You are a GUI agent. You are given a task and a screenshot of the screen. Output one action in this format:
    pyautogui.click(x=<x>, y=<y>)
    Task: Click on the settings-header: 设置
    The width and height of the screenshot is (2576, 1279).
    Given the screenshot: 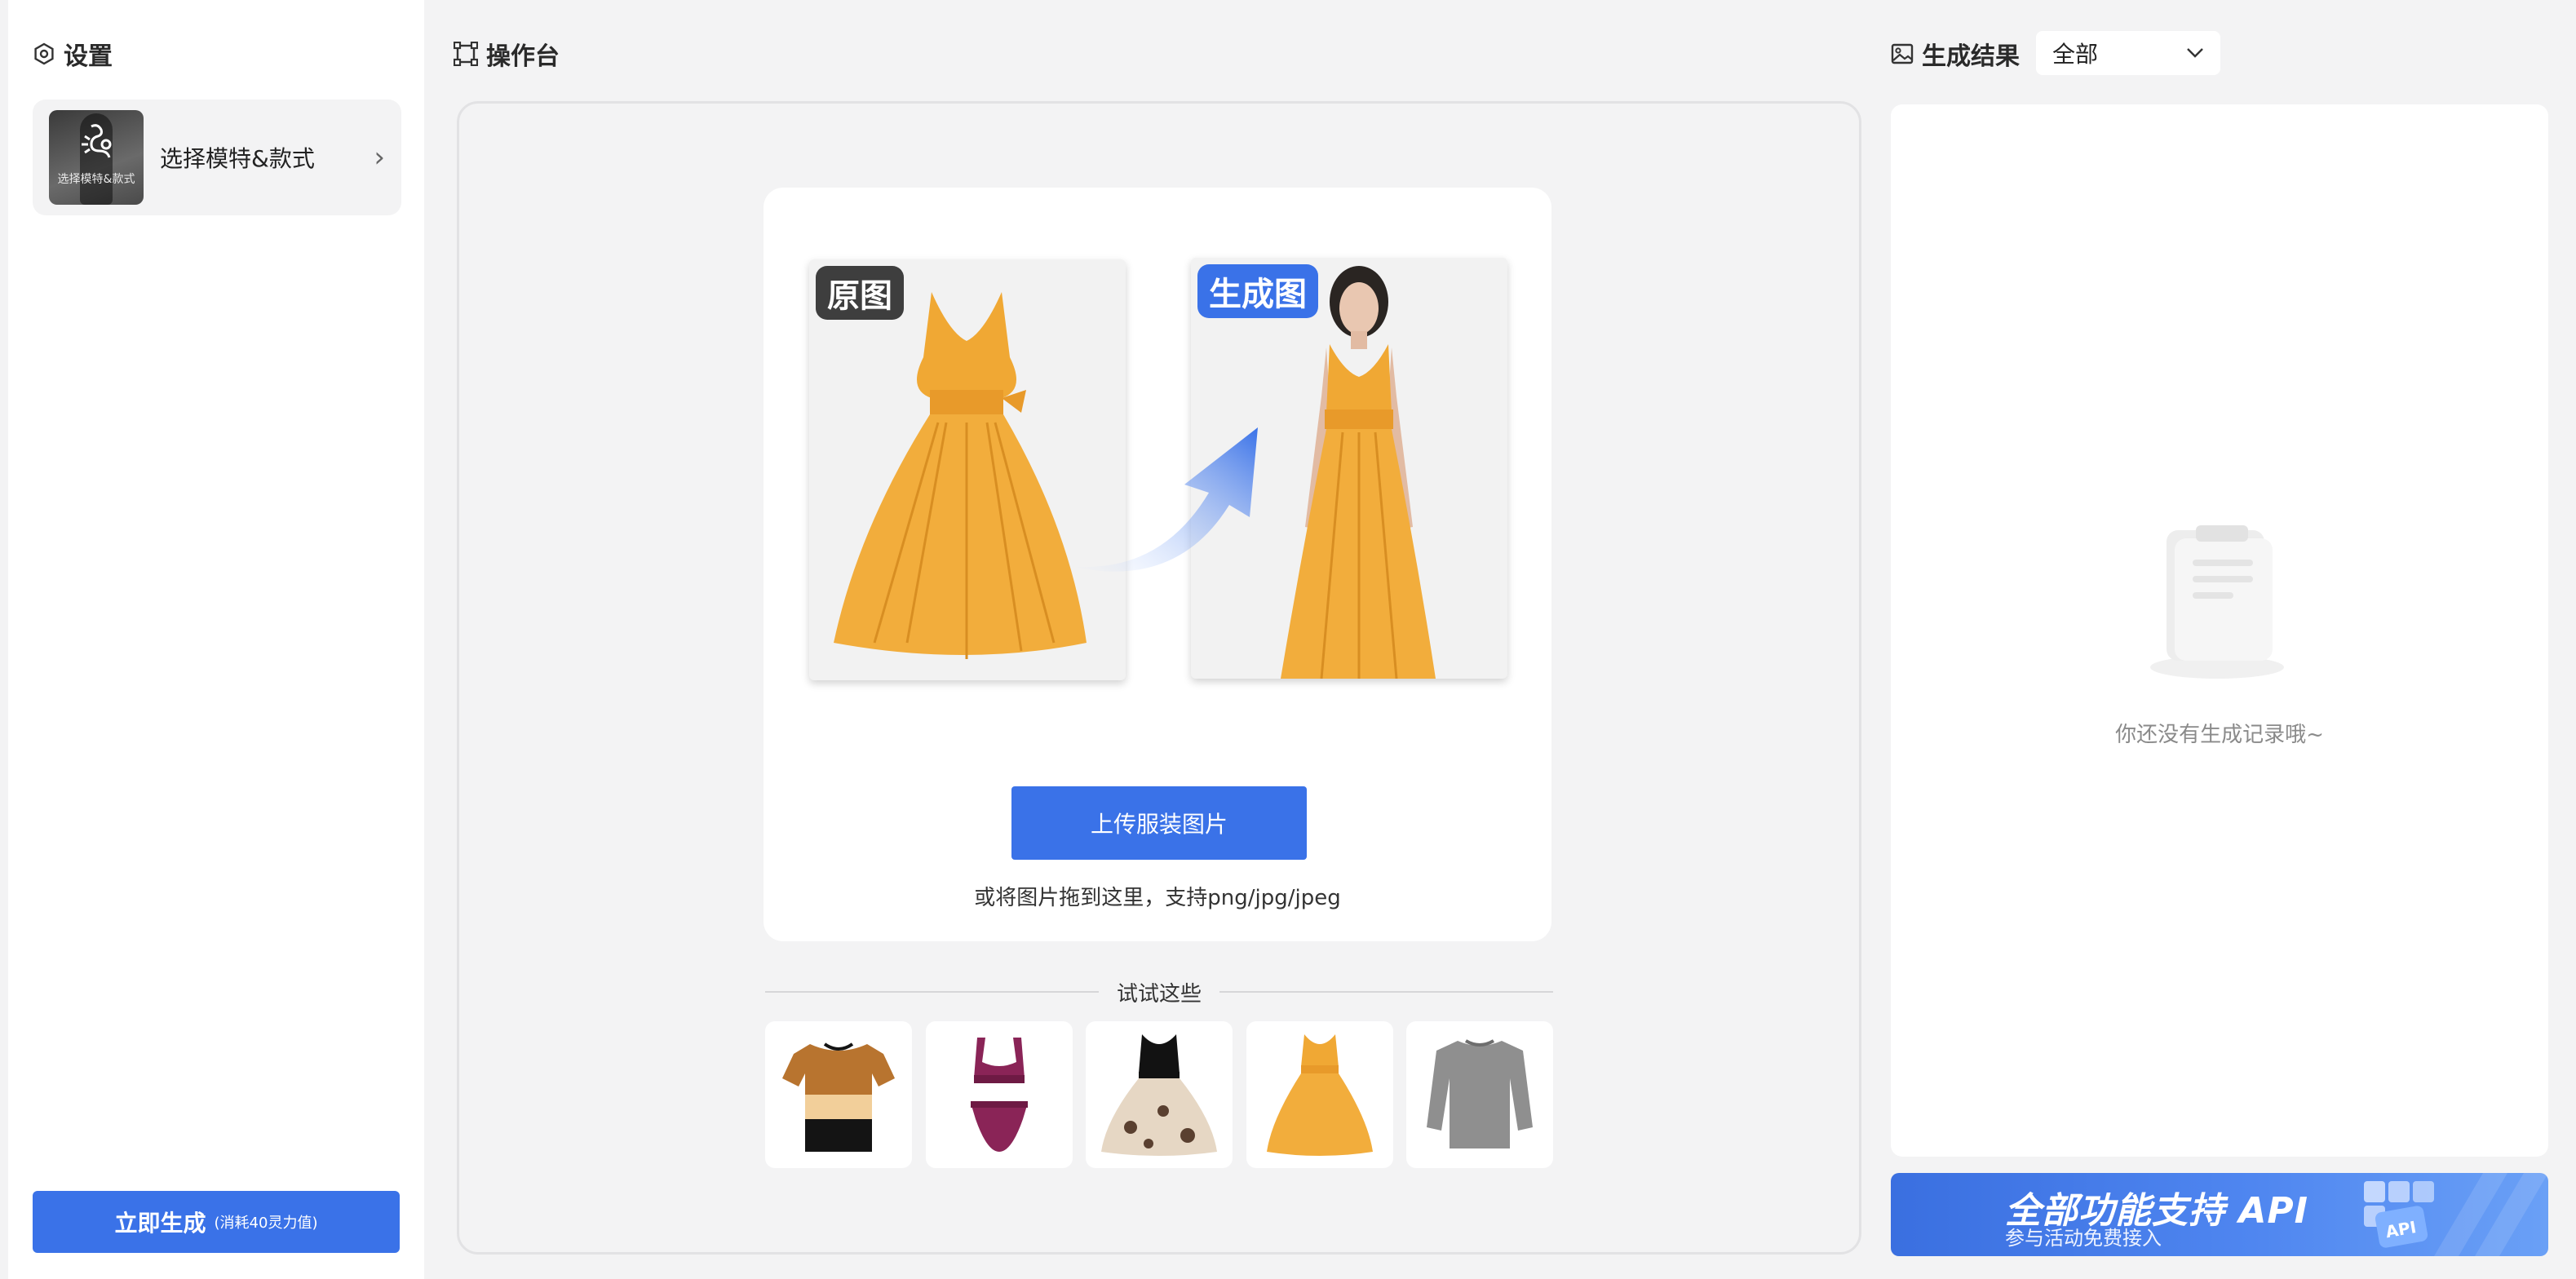 What is the action you would take?
    pyautogui.click(x=73, y=54)
    